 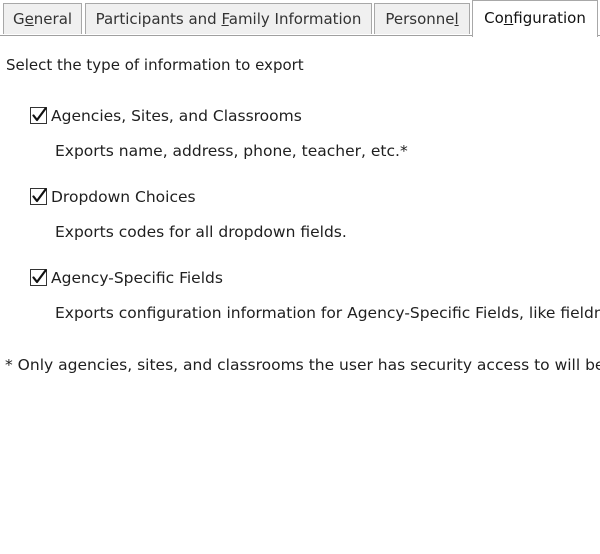 What do you see at coordinates (155, 65) in the screenshot?
I see `export-heading: Select the type of information to export` at bounding box center [155, 65].